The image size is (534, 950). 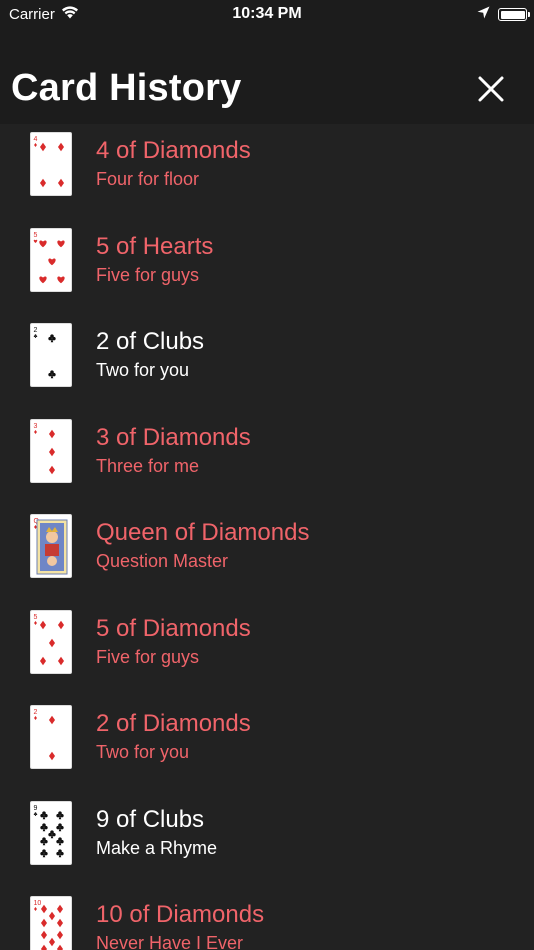 What do you see at coordinates (51, 923) in the screenshot?
I see `diamond-card-icon: 10` at bounding box center [51, 923].